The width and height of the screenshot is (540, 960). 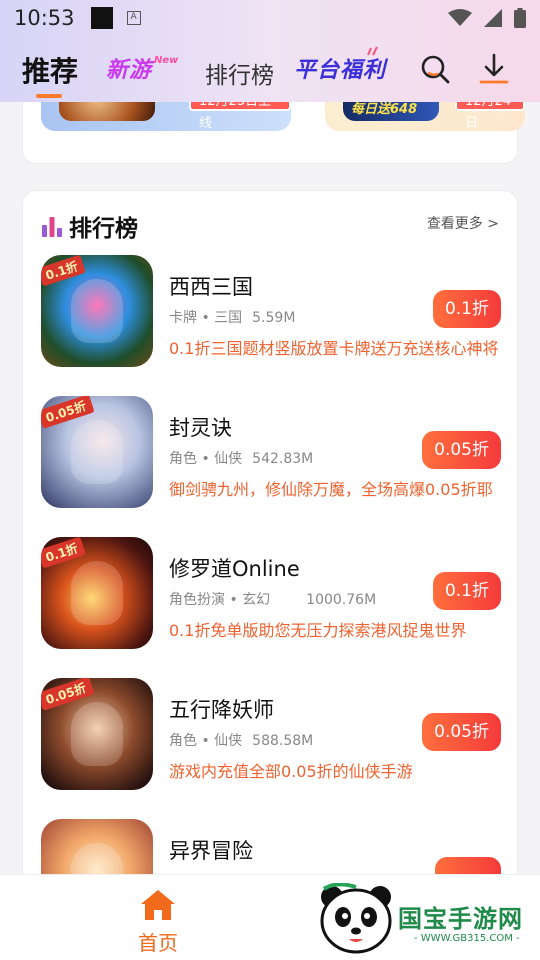 What do you see at coordinates (234, 569) in the screenshot?
I see `game-name: 修罗道Online` at bounding box center [234, 569].